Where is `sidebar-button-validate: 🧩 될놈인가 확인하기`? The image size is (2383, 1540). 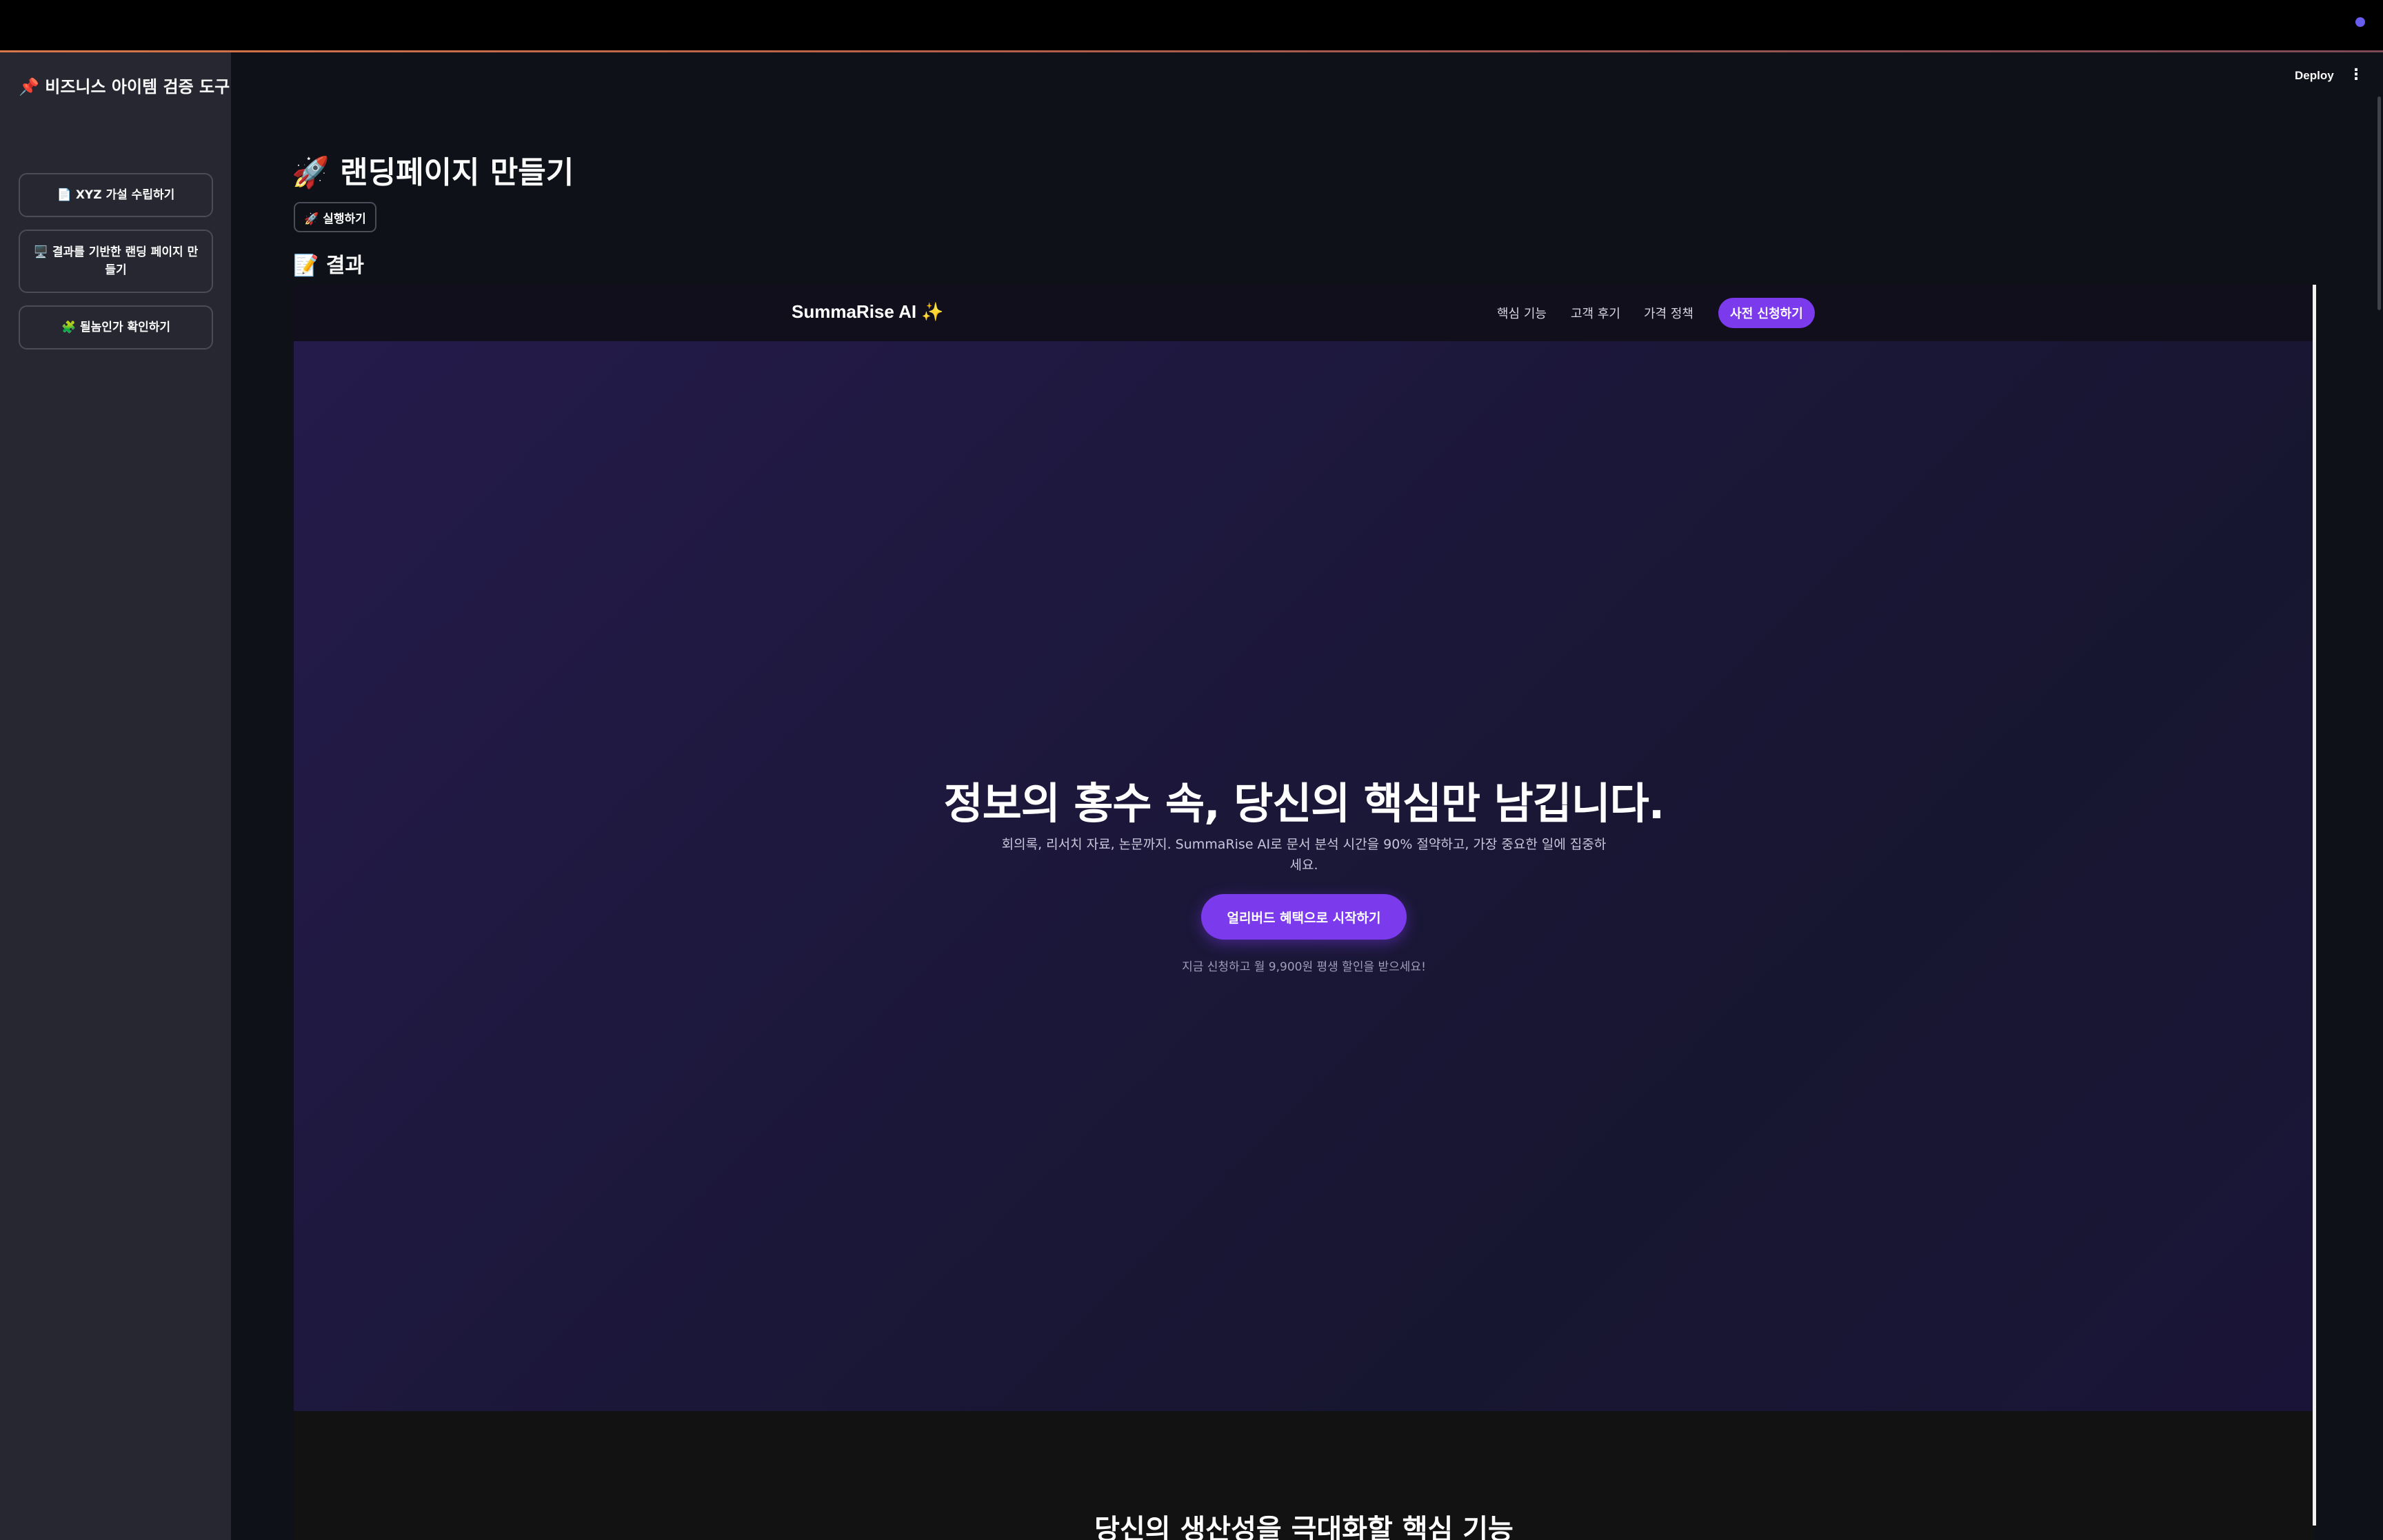
sidebar-button-validate: 🧩 될놈인가 확인하기 is located at coordinates (116, 327).